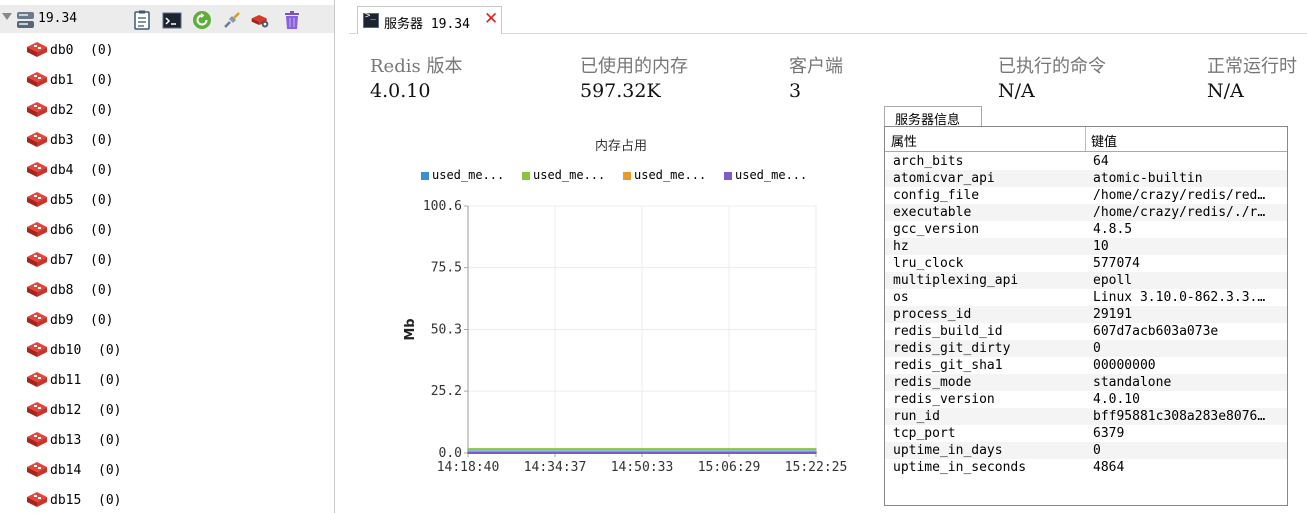 The image size is (1307, 513). What do you see at coordinates (176, 321) in the screenshot?
I see `list-item: db9 (0)` at bounding box center [176, 321].